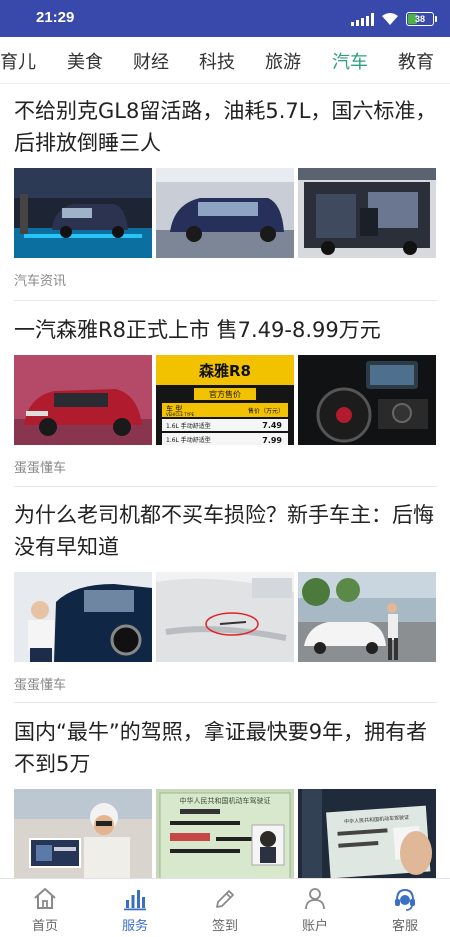 Image resolution: width=450 pixels, height=937 pixels. What do you see at coordinates (188, 440) in the screenshot?
I see `row2-model-text: 1.6L 手动舒适型` at bounding box center [188, 440].